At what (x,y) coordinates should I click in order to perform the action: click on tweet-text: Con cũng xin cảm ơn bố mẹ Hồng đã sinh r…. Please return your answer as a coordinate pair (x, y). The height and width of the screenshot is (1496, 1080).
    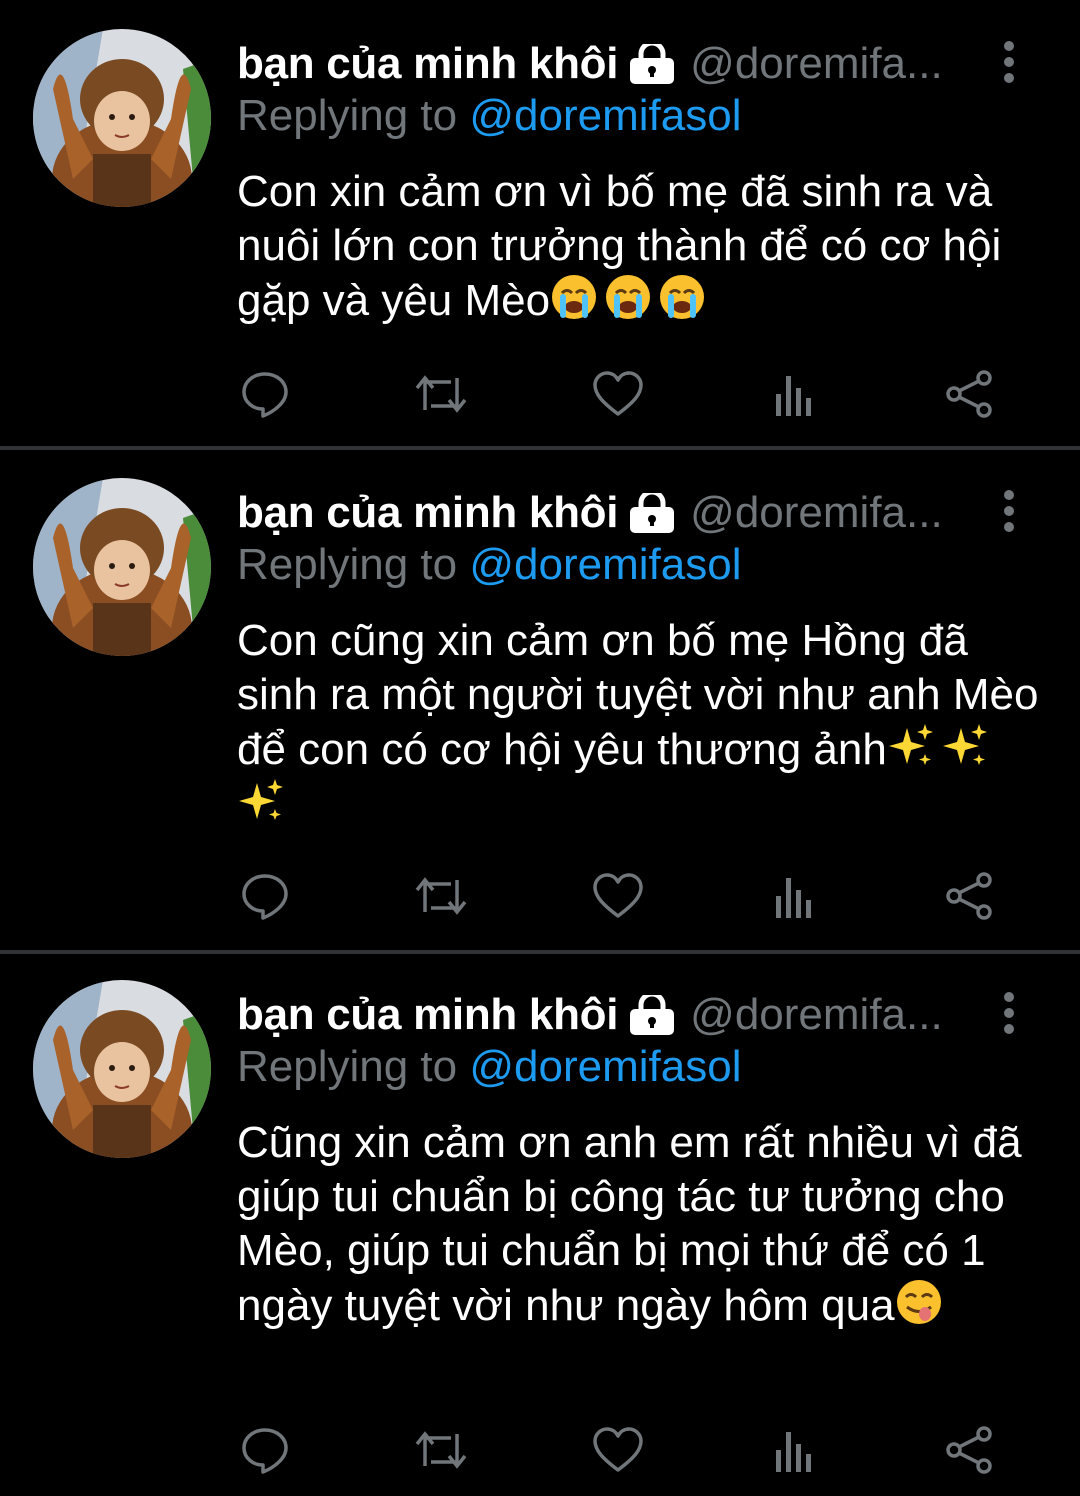
    Looking at the image, I should click on (642, 723).